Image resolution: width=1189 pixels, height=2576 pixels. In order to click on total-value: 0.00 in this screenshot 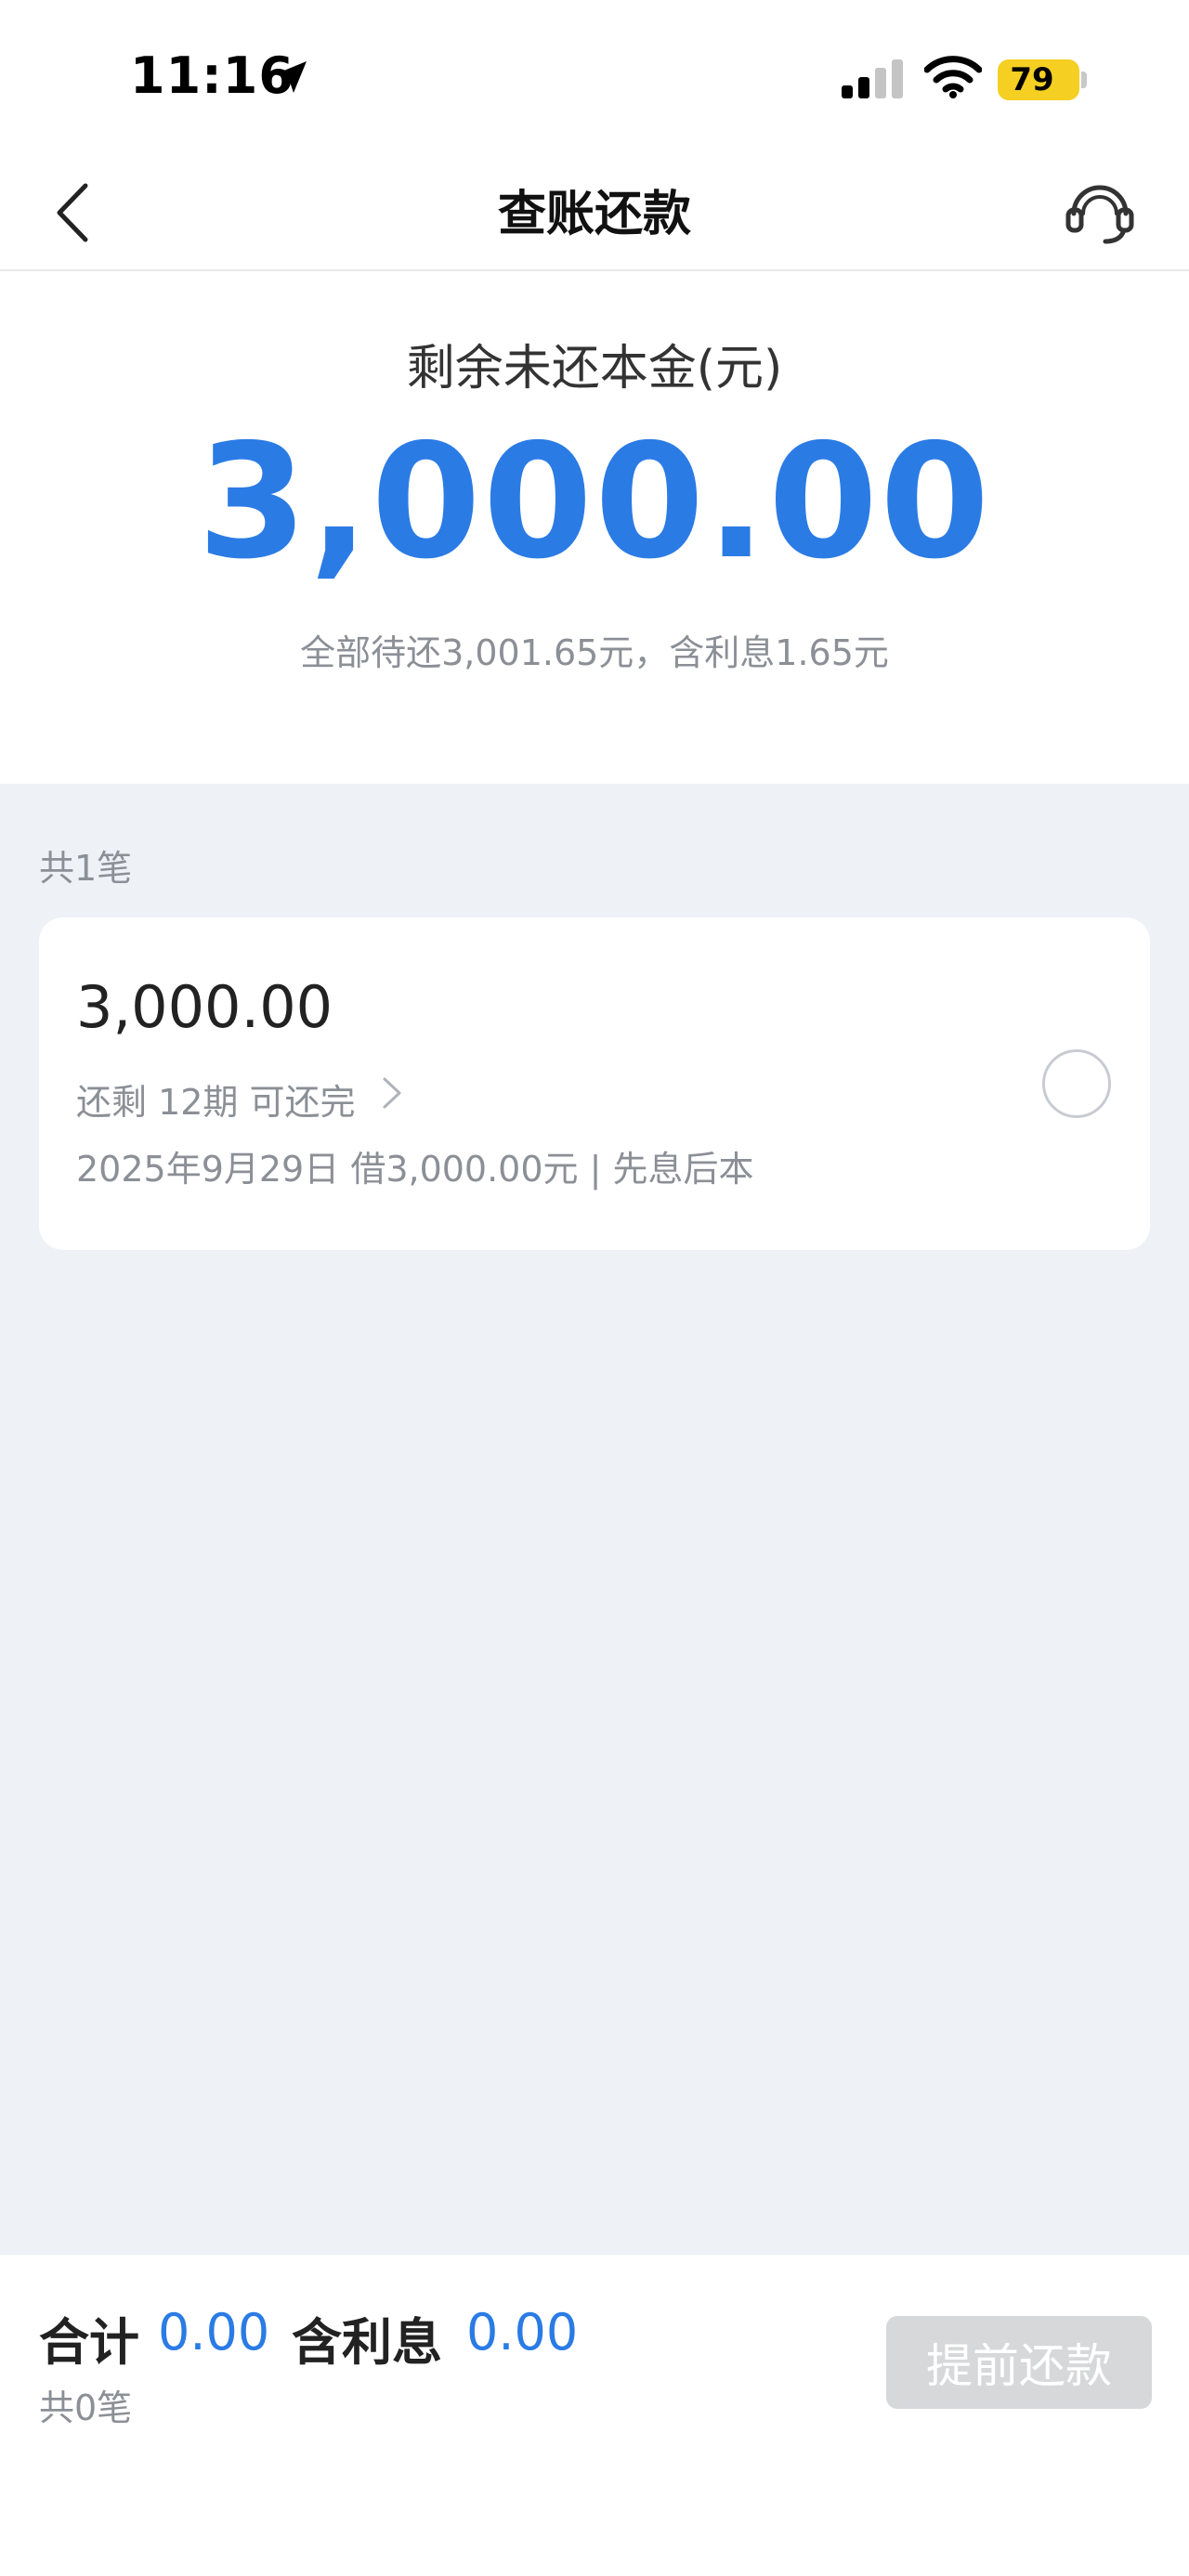, I will do `click(214, 2332)`.